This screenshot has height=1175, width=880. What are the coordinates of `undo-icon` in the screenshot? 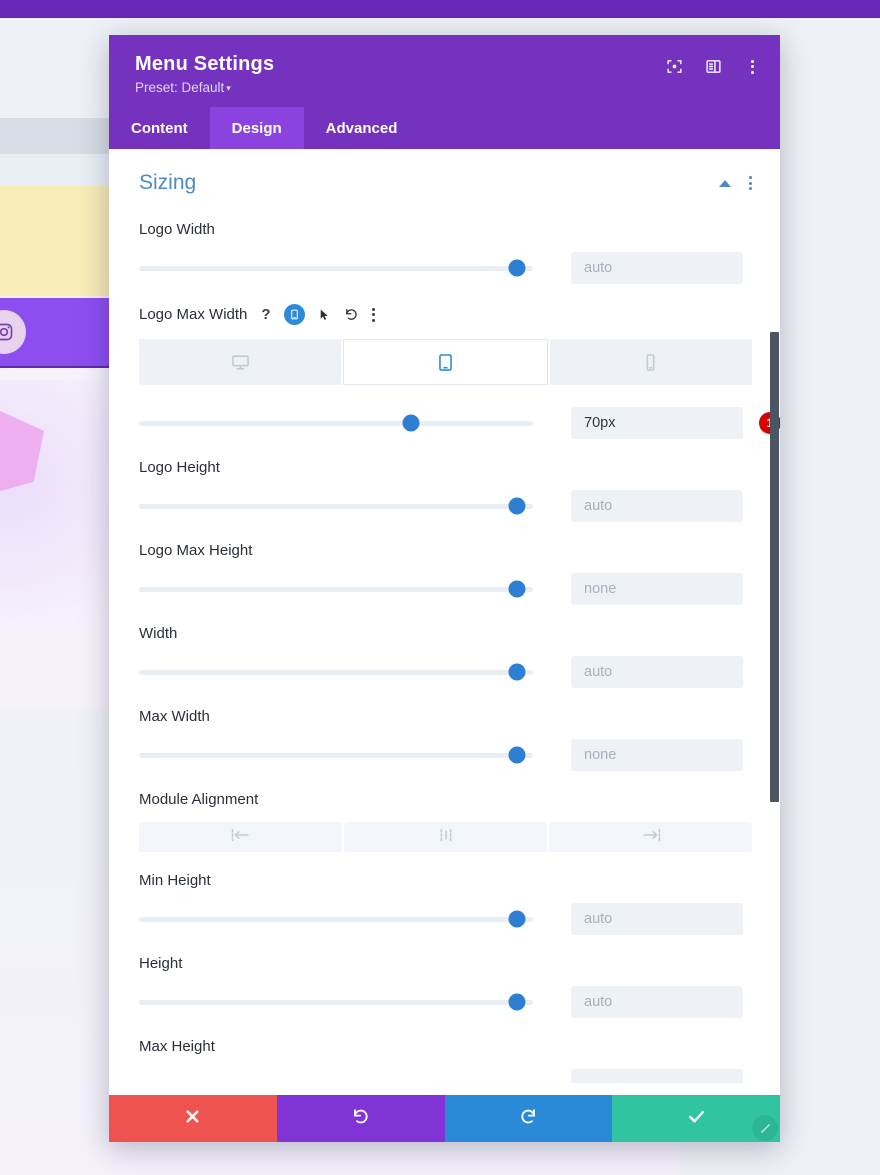 It's located at (360, 1119).